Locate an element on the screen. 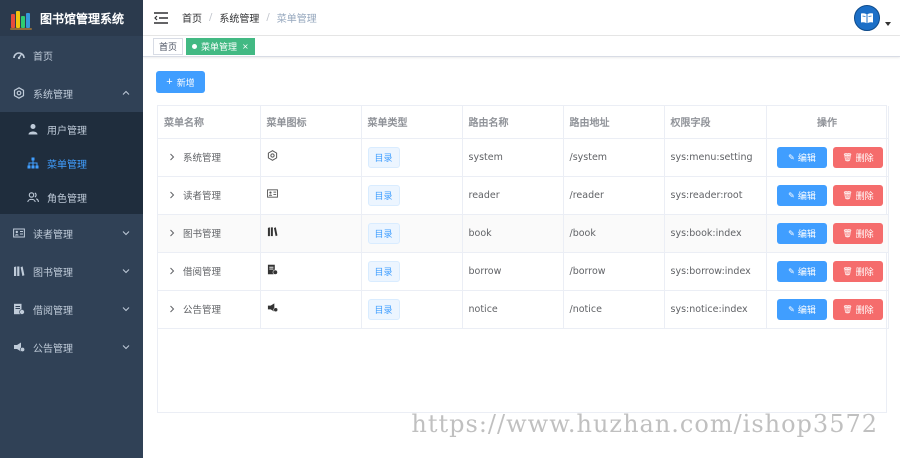  column-header: 菜单图标 is located at coordinates (311, 122).